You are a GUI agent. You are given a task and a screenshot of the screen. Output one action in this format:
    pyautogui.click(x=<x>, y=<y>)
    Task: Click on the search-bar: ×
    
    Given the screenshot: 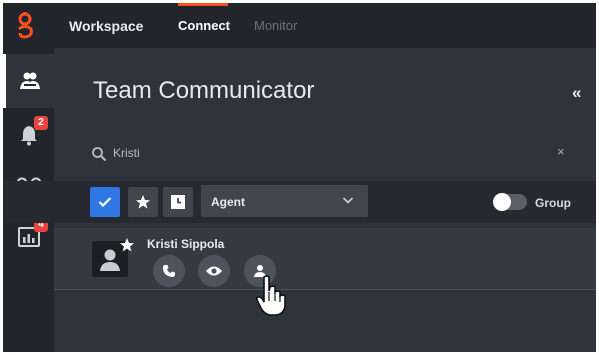 What is the action you would take?
    pyautogui.click(x=333, y=154)
    